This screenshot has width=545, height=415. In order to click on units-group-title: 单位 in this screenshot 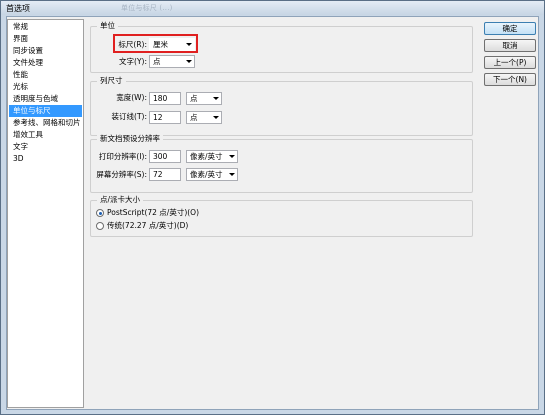, I will do `click(107, 26)`.